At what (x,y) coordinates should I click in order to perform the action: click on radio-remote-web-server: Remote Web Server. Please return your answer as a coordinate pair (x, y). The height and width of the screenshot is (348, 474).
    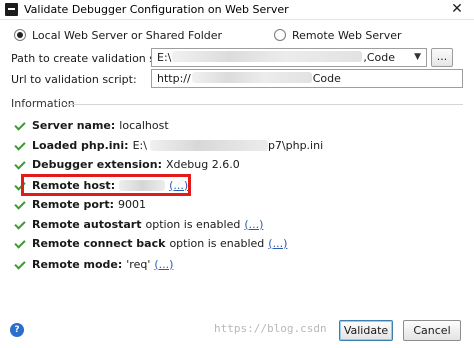
    Looking at the image, I should click on (338, 35).